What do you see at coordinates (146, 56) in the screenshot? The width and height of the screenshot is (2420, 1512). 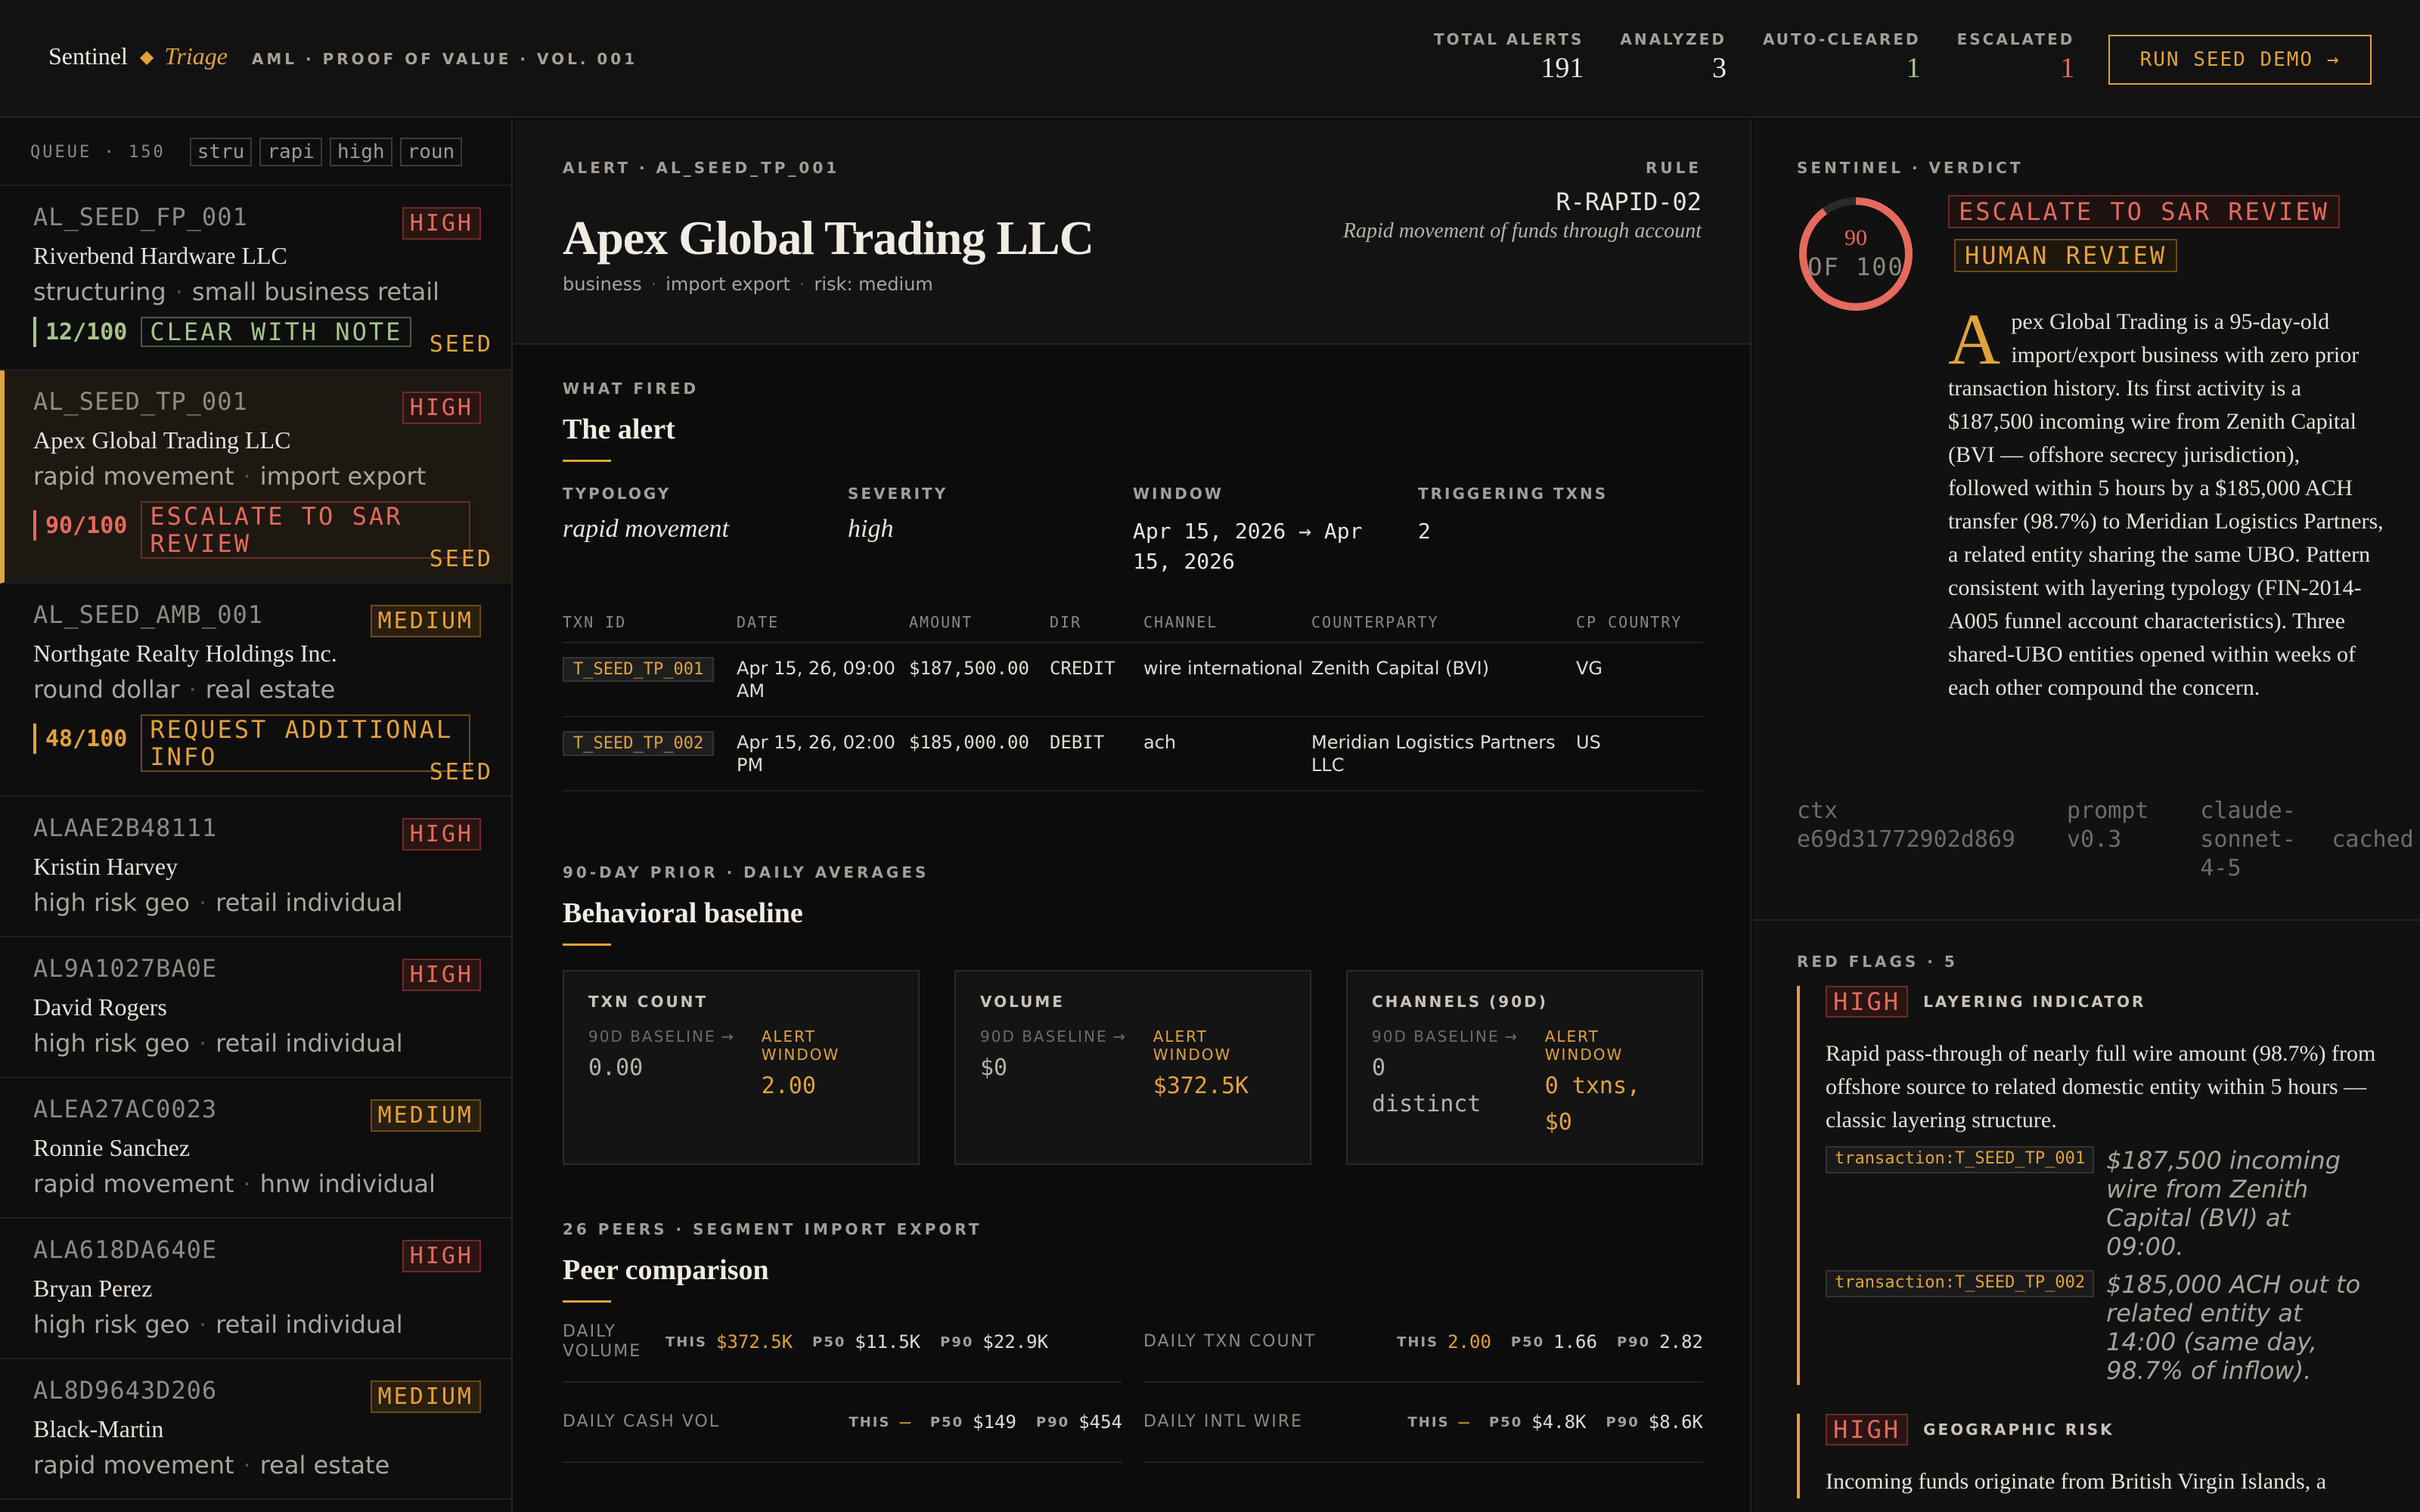 I see `diamond-icon: ◆` at bounding box center [146, 56].